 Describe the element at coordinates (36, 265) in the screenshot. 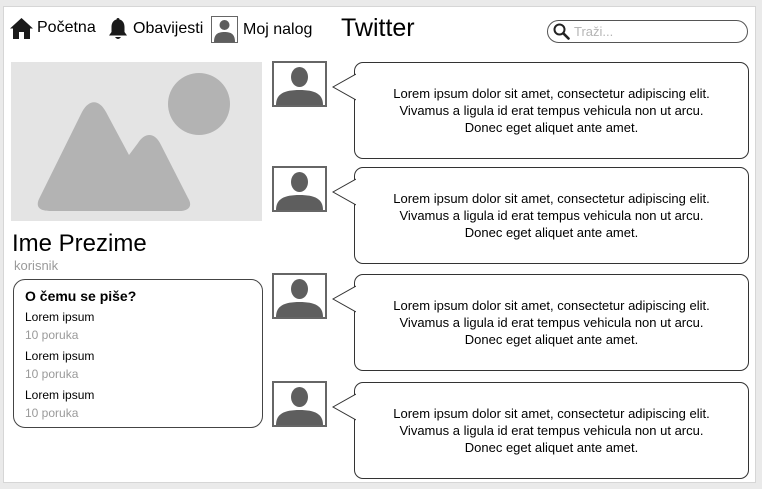

I see `profile-username: korisnik` at that location.